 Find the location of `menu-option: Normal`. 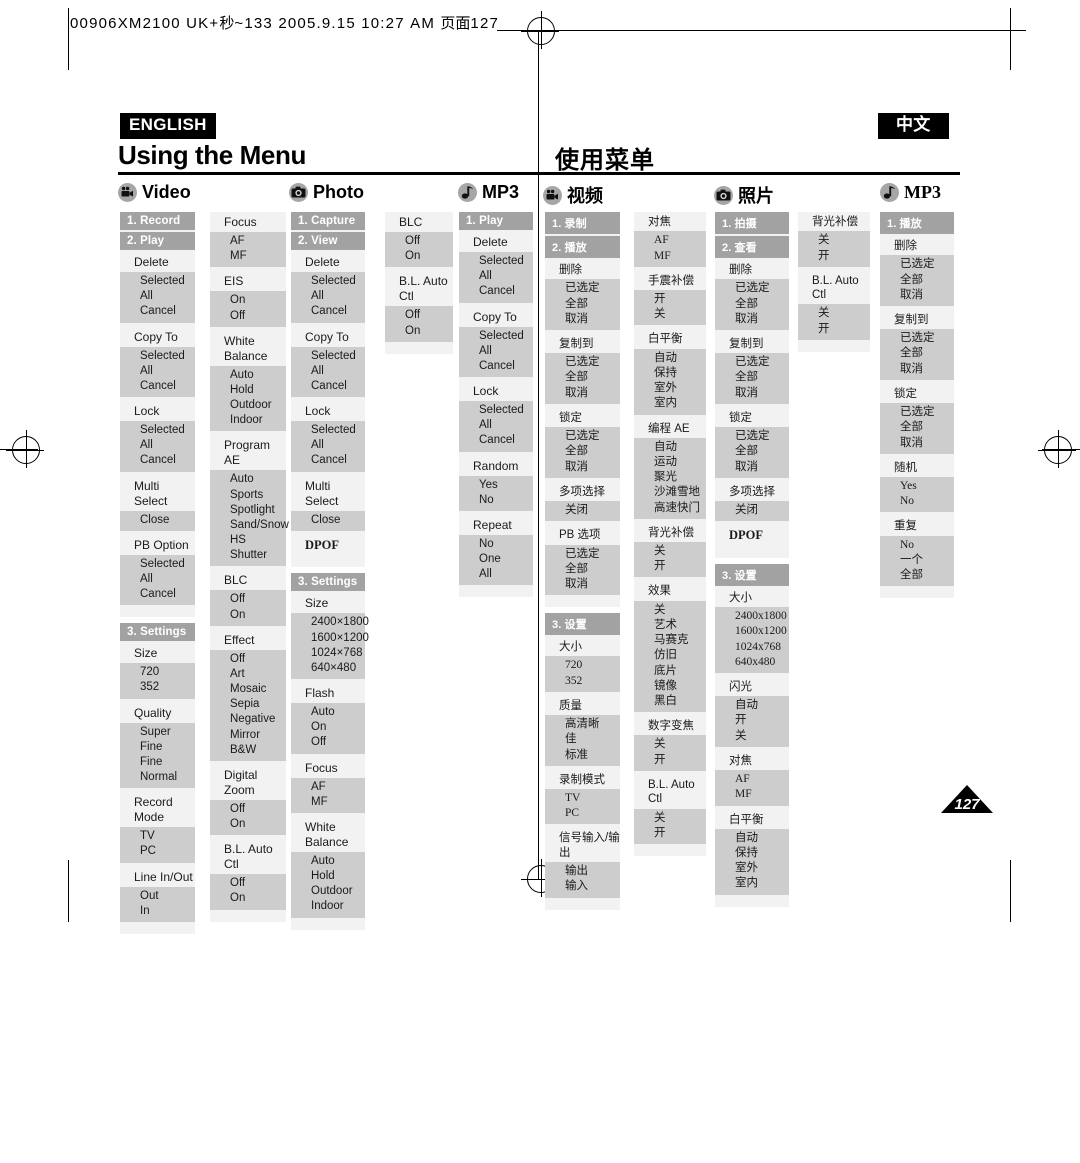

menu-option: Normal is located at coordinates (167, 777).